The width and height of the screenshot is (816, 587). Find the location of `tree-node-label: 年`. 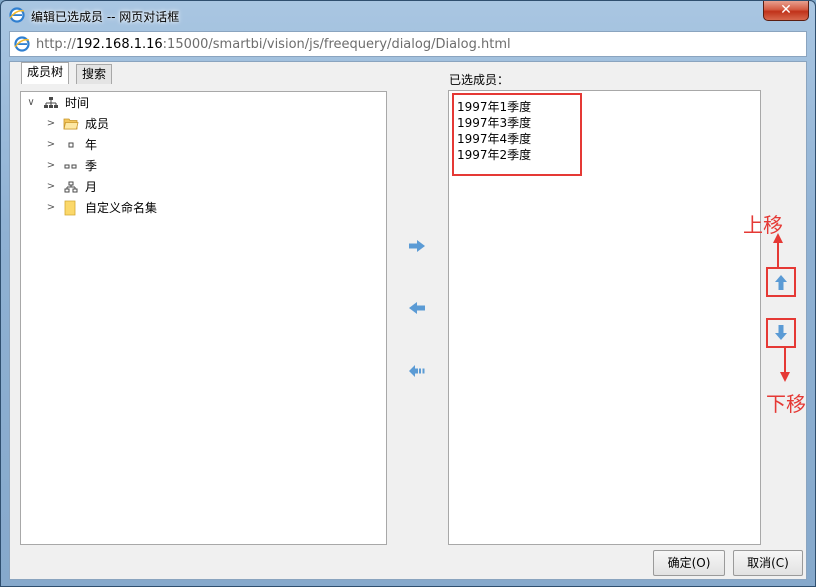

tree-node-label: 年 is located at coordinates (91, 145).